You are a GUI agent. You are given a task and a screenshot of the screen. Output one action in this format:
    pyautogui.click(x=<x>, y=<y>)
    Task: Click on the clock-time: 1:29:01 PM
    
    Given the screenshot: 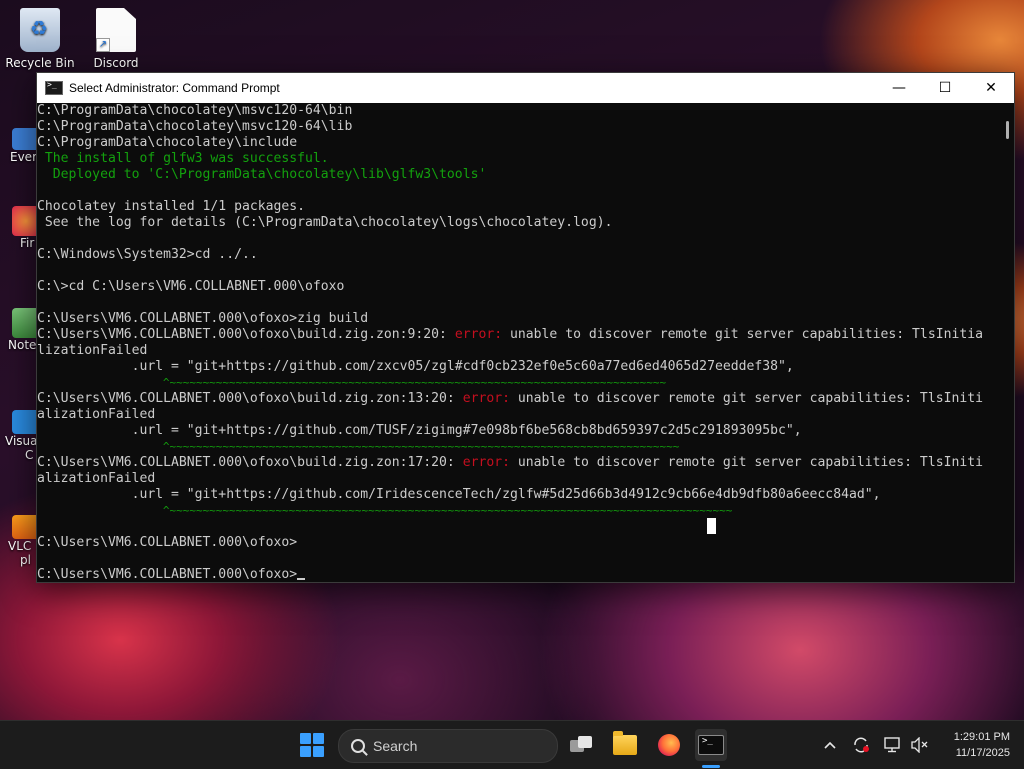 What is the action you would take?
    pyautogui.click(x=981, y=737)
    